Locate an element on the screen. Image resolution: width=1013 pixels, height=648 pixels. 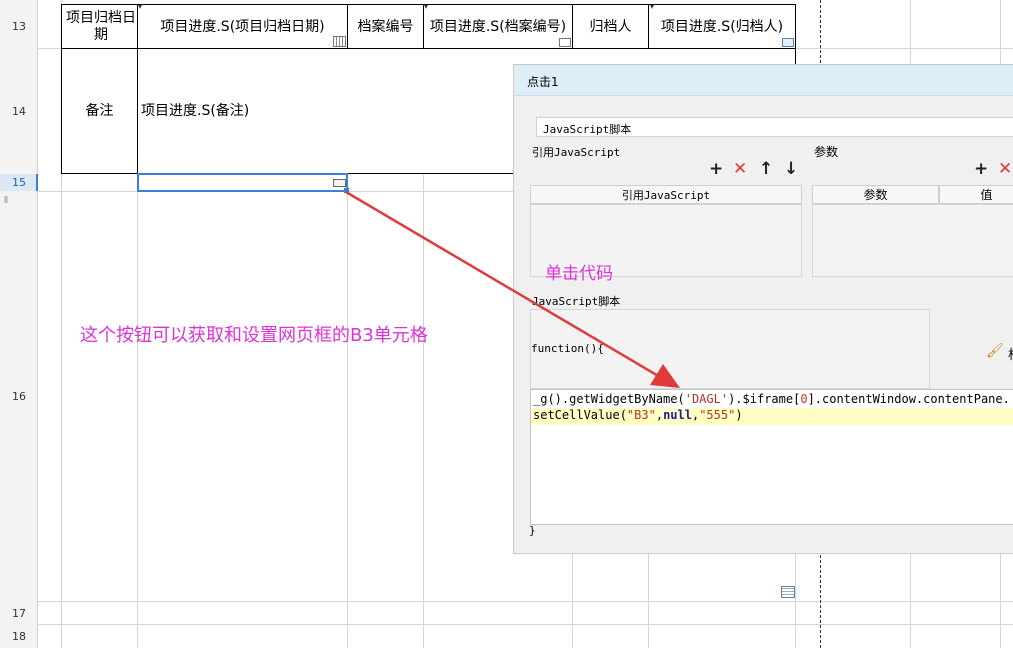
code-token: _g().getWidgetByName( is located at coordinates (609, 399).